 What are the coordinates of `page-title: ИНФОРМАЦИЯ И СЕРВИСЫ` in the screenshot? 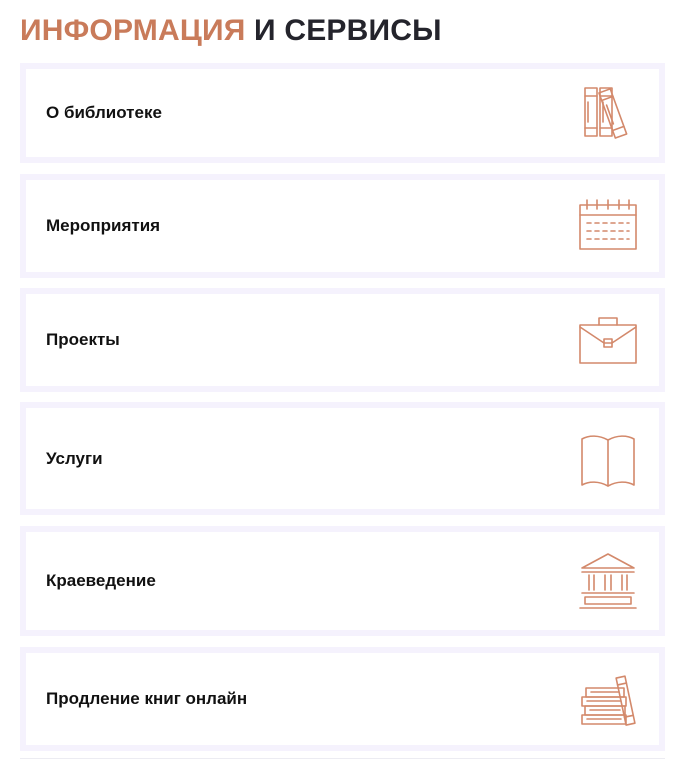 It's located at (231, 31).